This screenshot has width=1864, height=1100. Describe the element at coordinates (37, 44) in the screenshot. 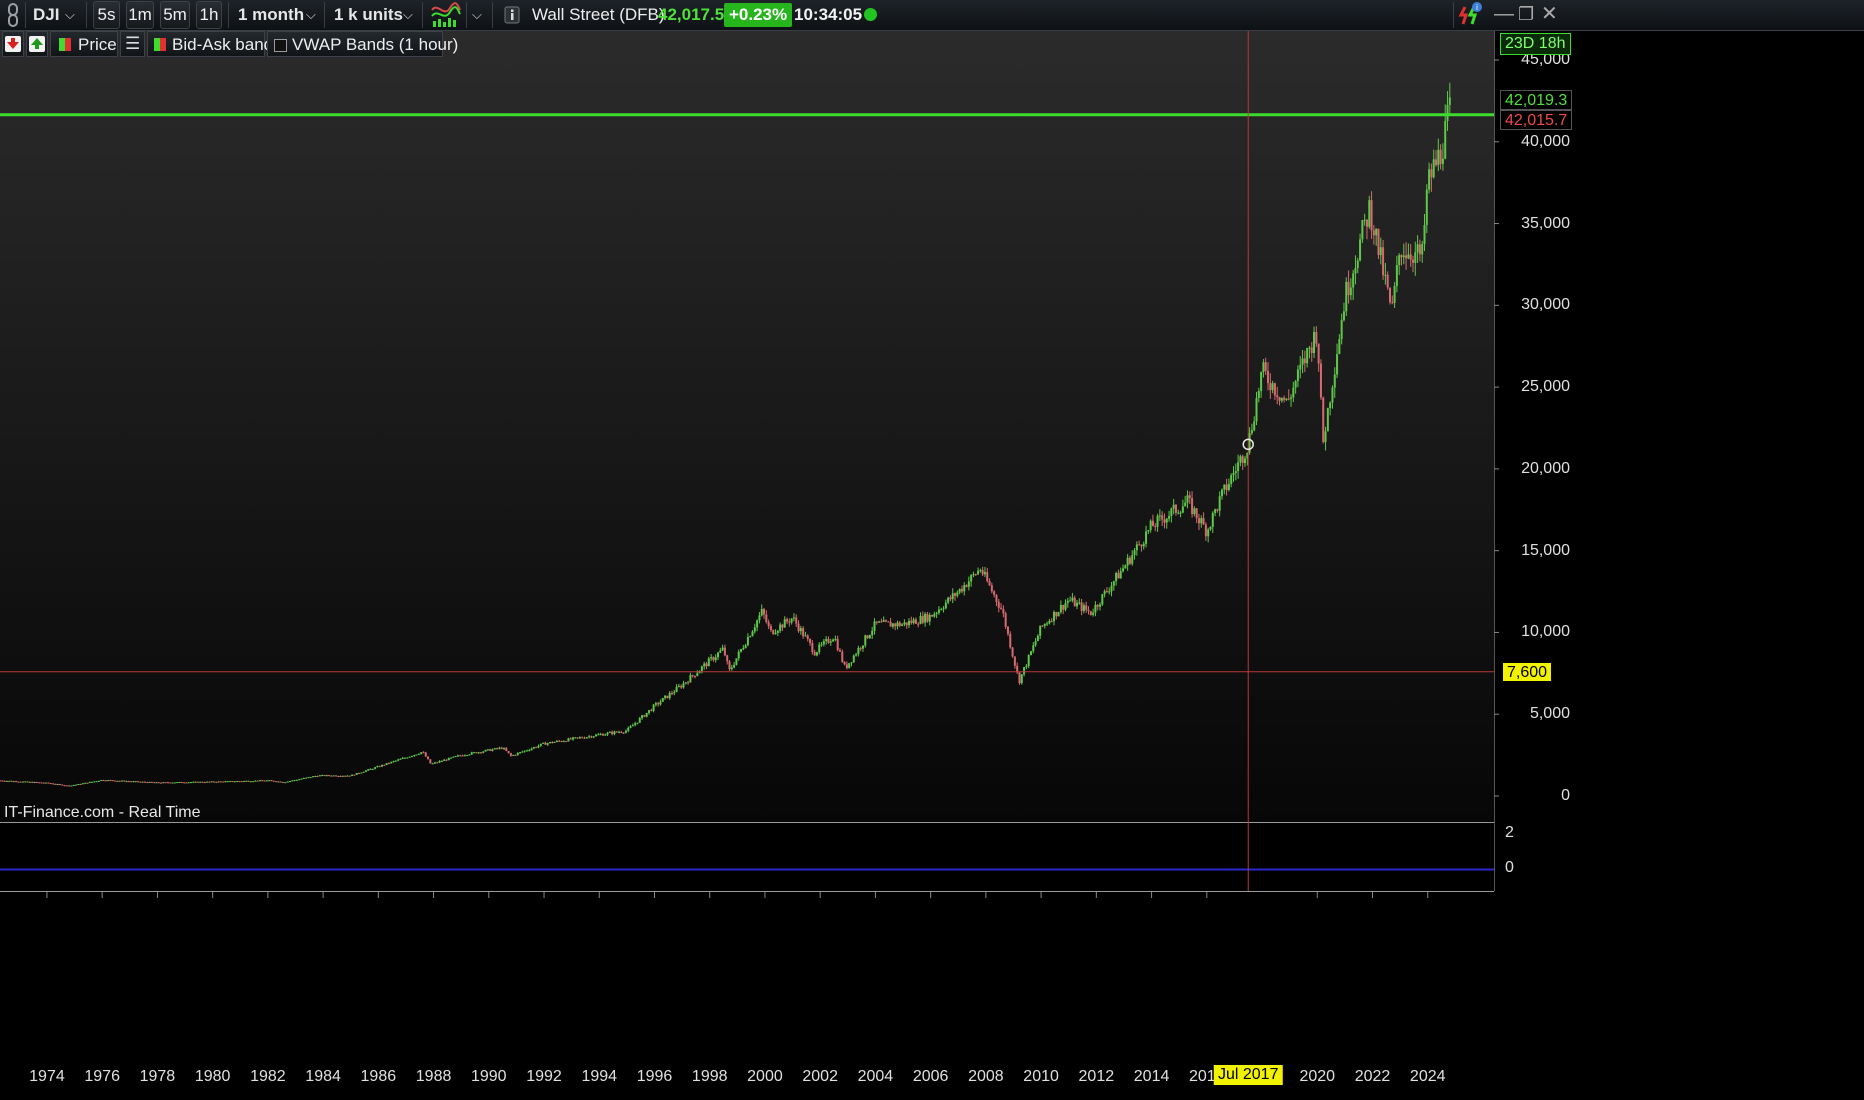

I see `buy-button` at that location.